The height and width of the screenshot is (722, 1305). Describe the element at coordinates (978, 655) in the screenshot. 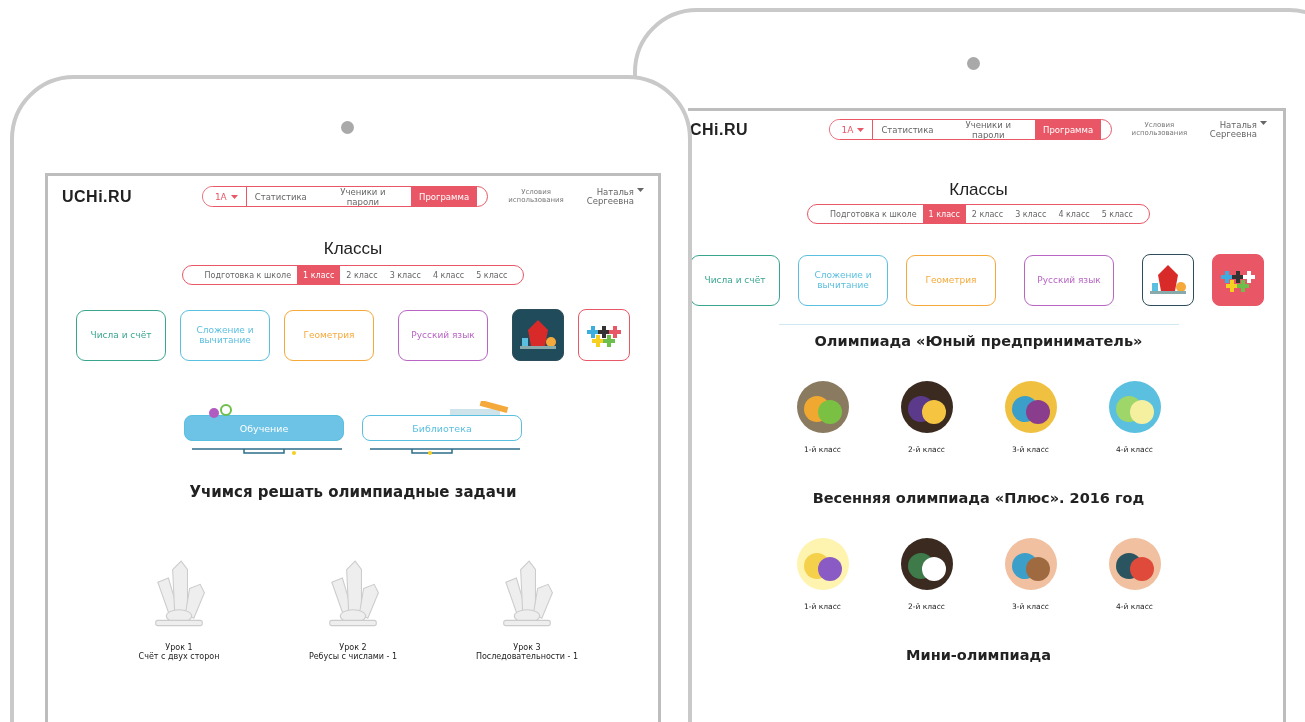

I see `section-heading: Мини-олимпиада` at that location.